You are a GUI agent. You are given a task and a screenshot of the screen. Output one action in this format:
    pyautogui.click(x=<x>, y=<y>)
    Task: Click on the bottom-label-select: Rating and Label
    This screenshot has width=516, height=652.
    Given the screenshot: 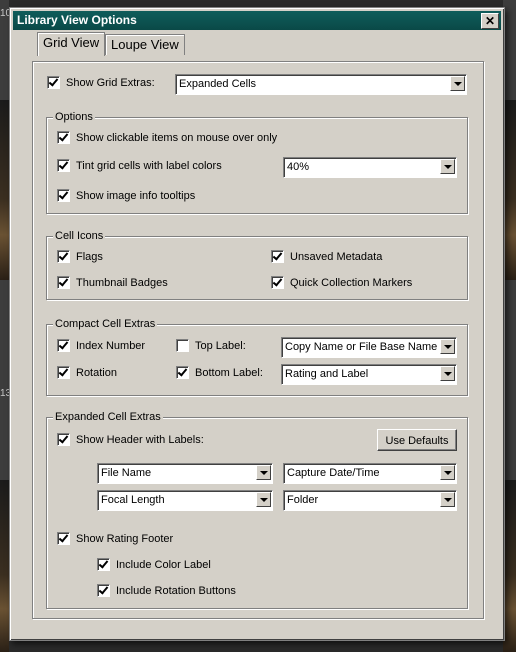 What is the action you would take?
    pyautogui.click(x=369, y=374)
    